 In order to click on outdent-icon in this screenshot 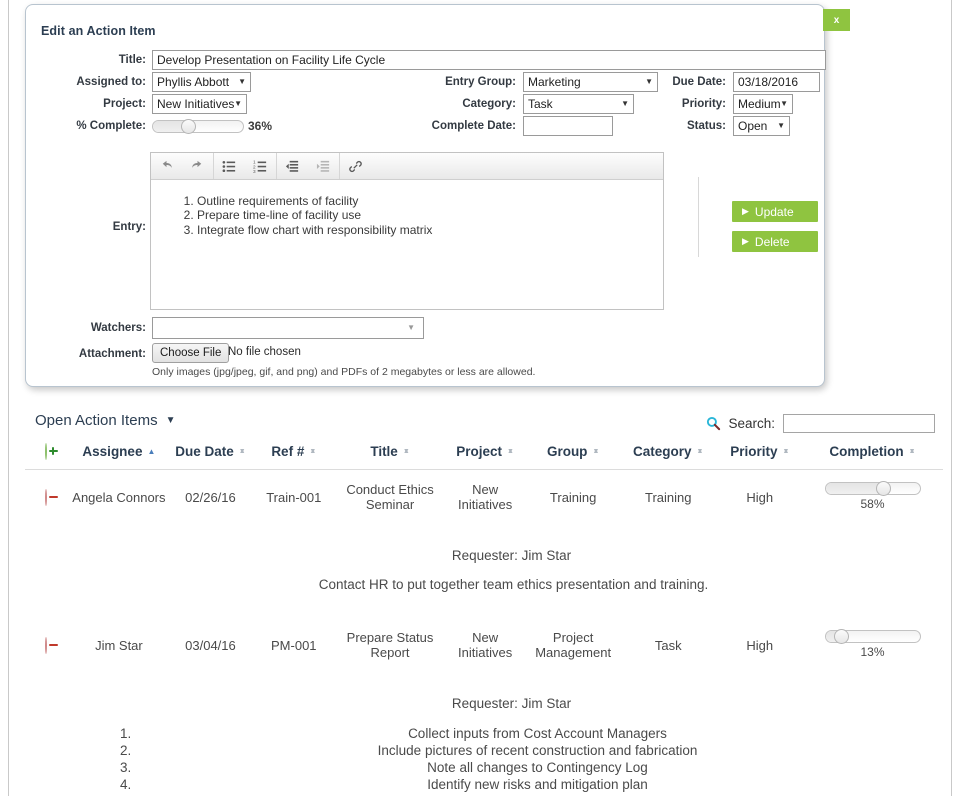, I will do `click(292, 166)`.